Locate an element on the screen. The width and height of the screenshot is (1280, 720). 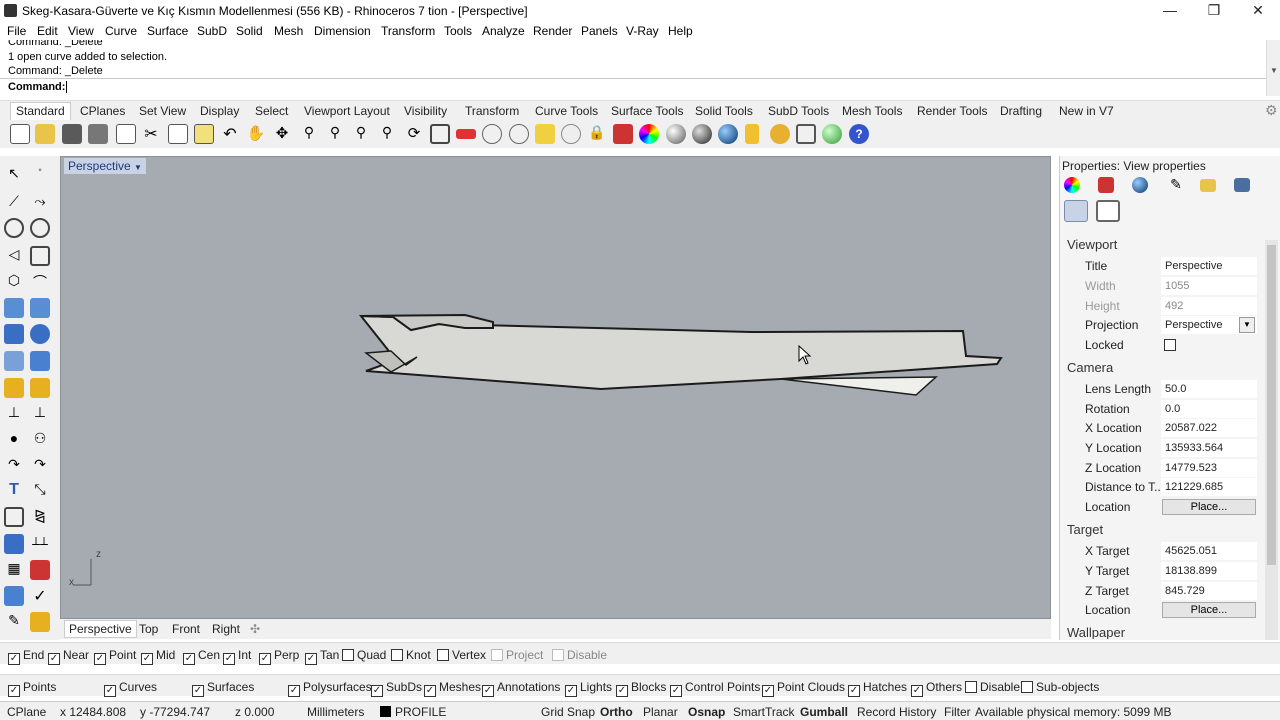
array-icon: ▦ is located at coordinates (14, 570).